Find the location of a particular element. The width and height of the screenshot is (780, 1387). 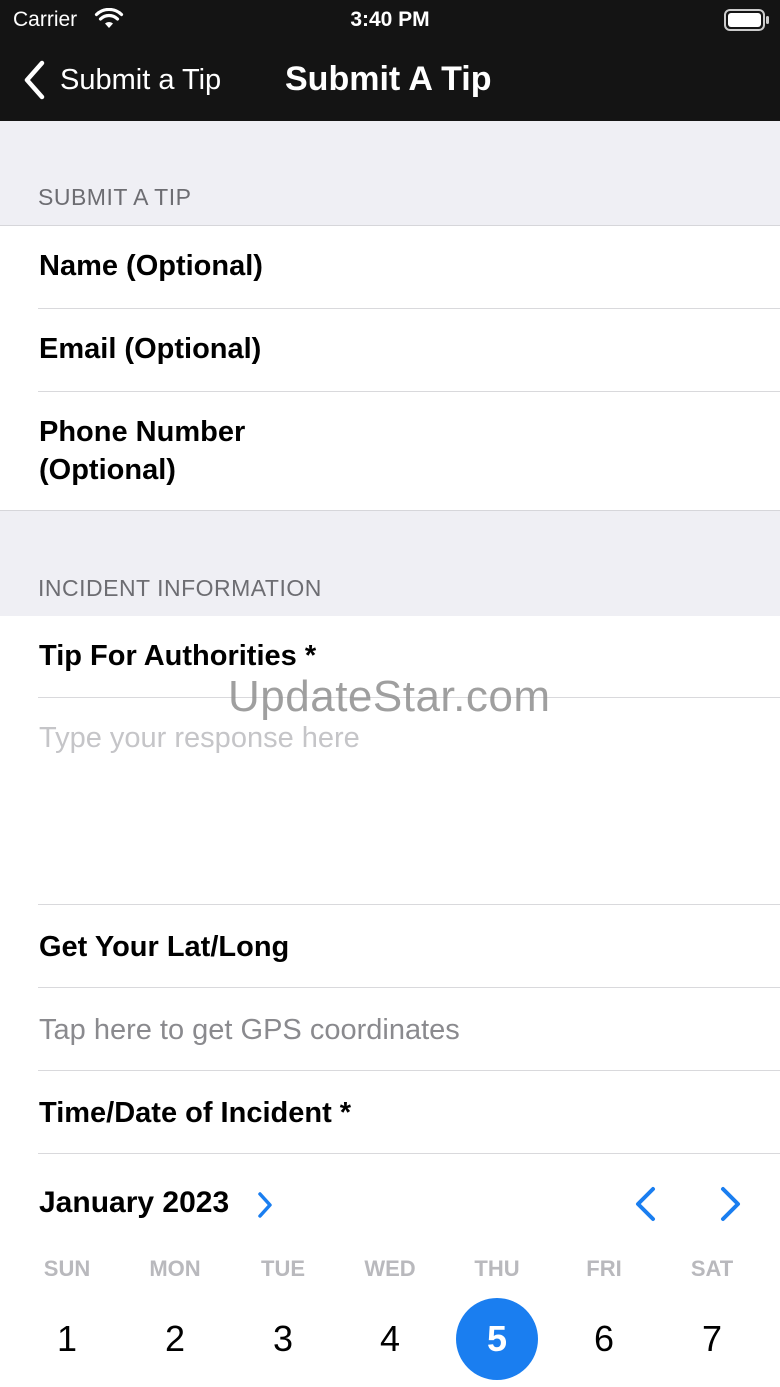

watermark: UpdateStar.com is located at coordinates (389, 696).